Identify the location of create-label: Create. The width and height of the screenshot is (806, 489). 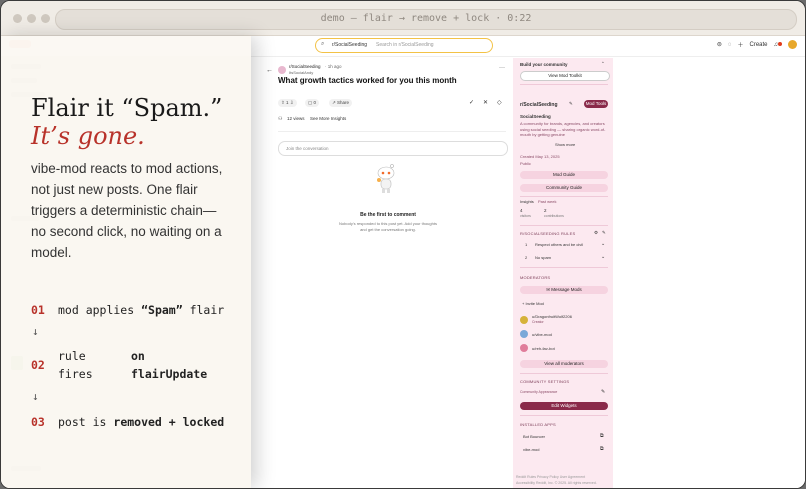
(758, 45).